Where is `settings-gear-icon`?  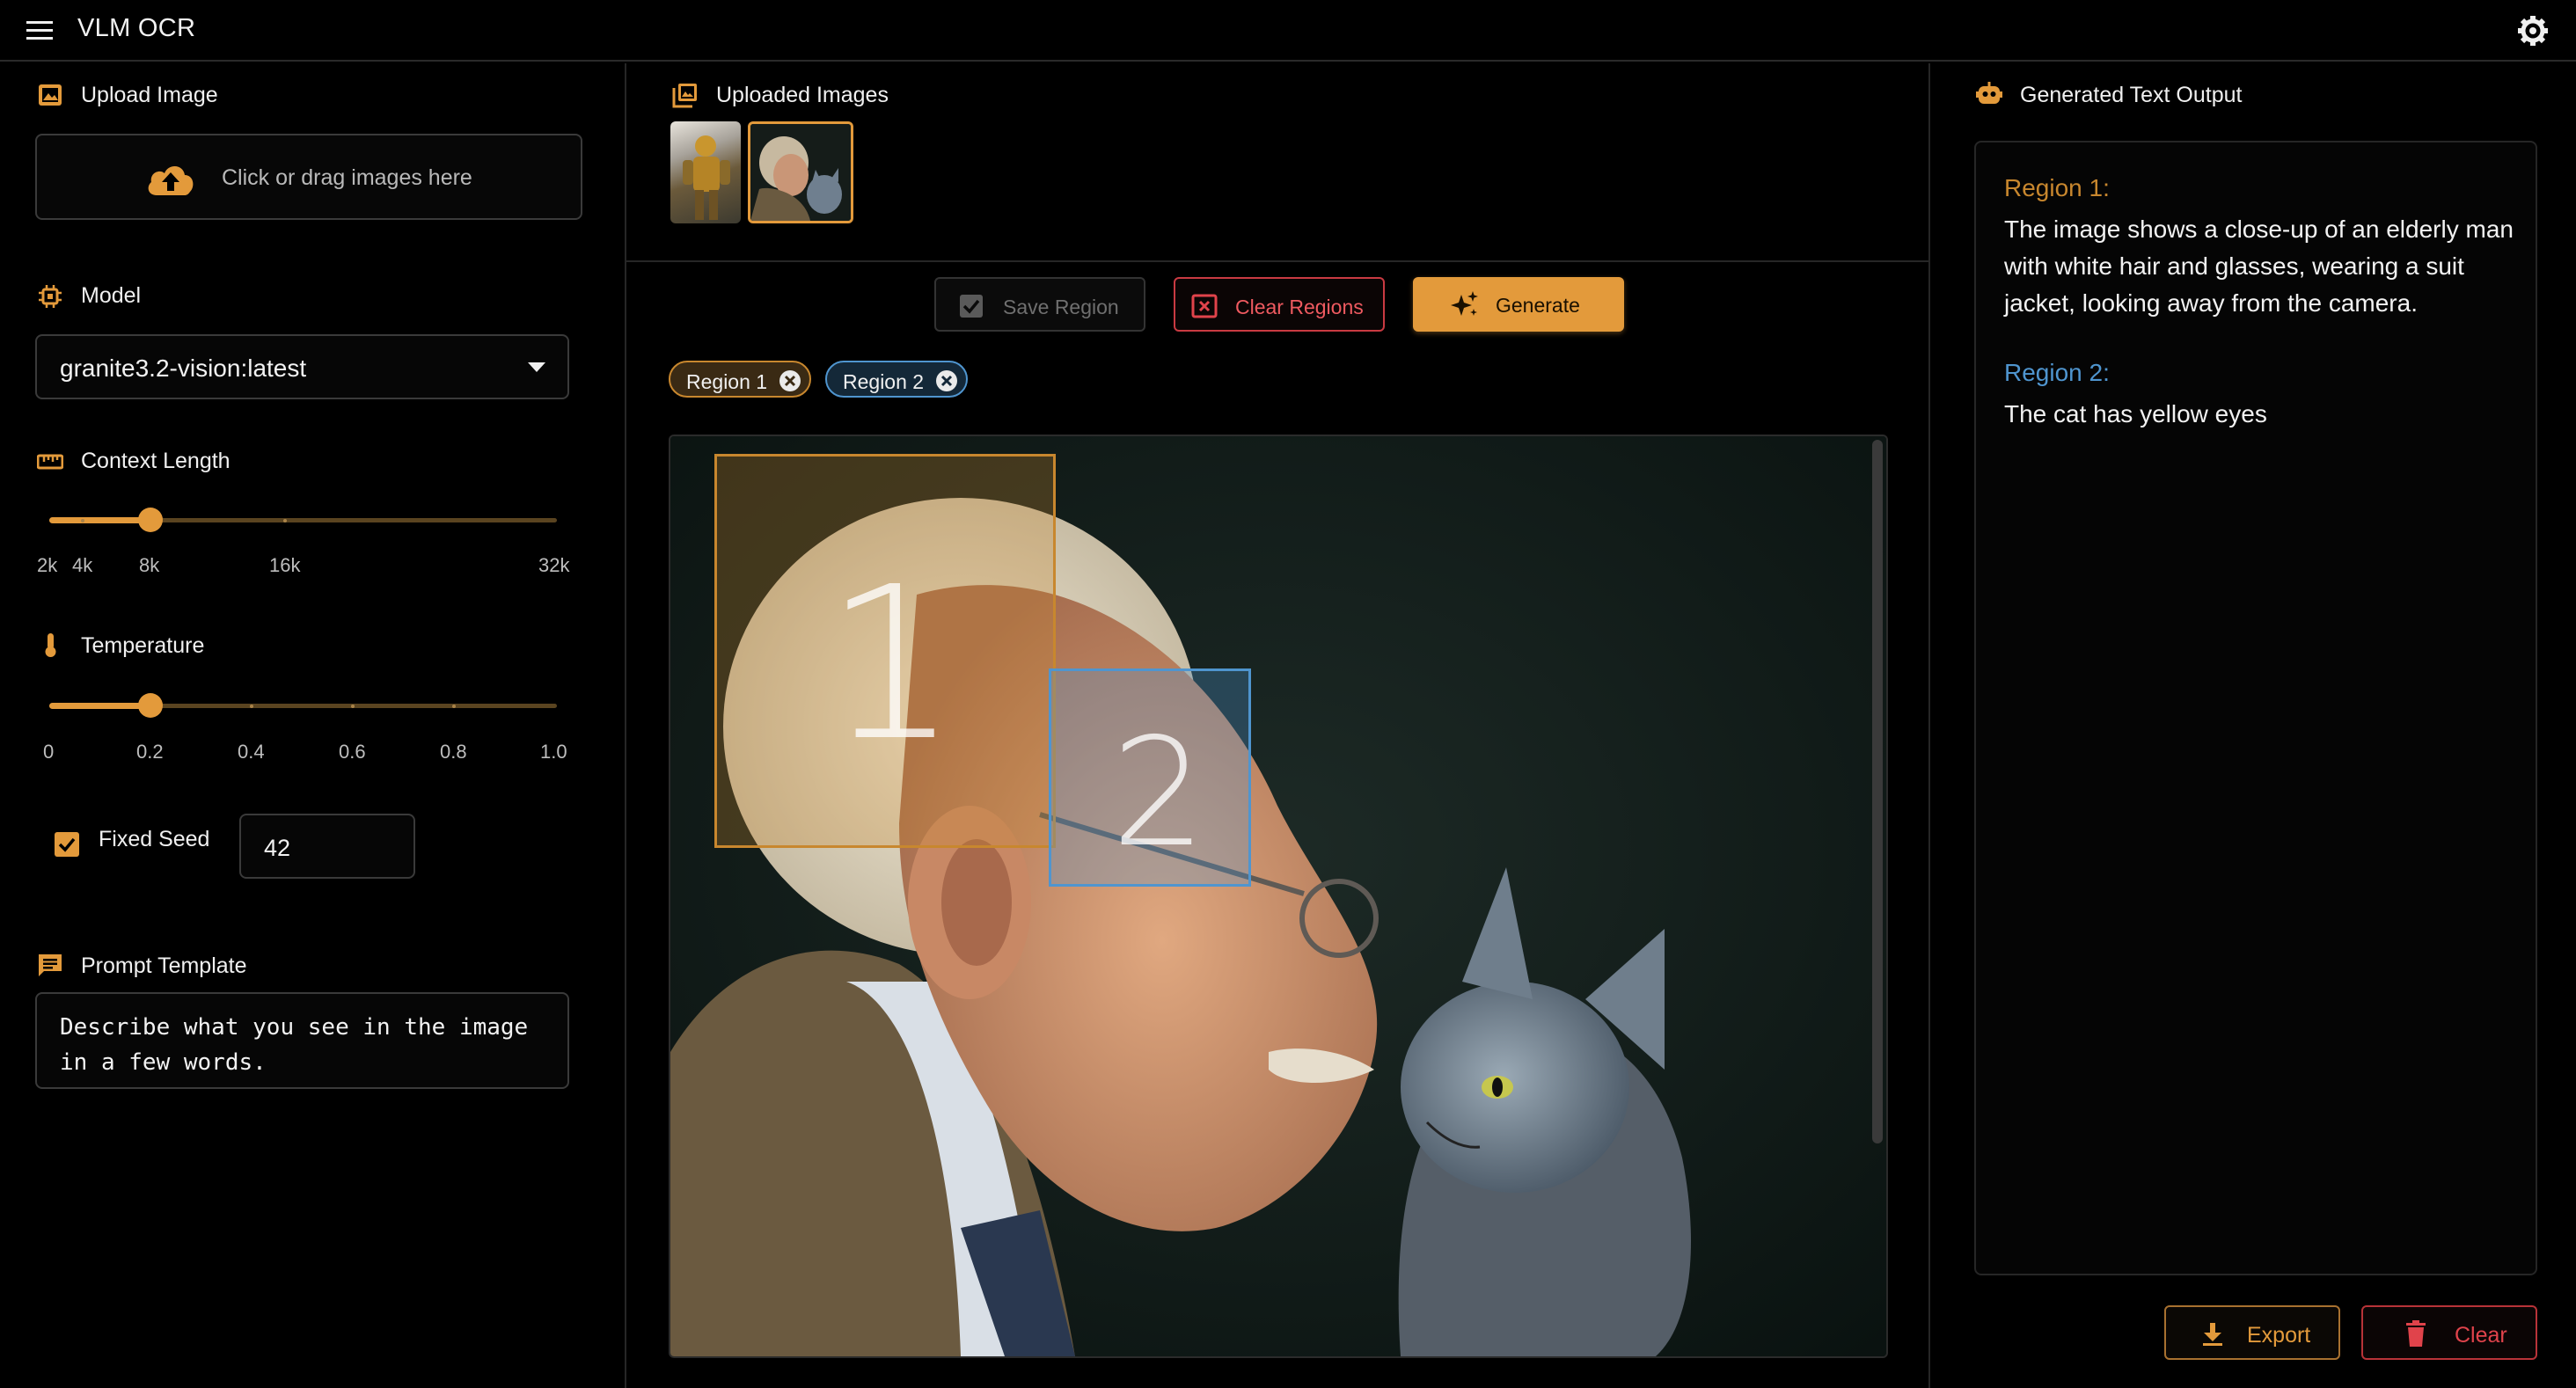
settings-gear-icon is located at coordinates (2533, 31).